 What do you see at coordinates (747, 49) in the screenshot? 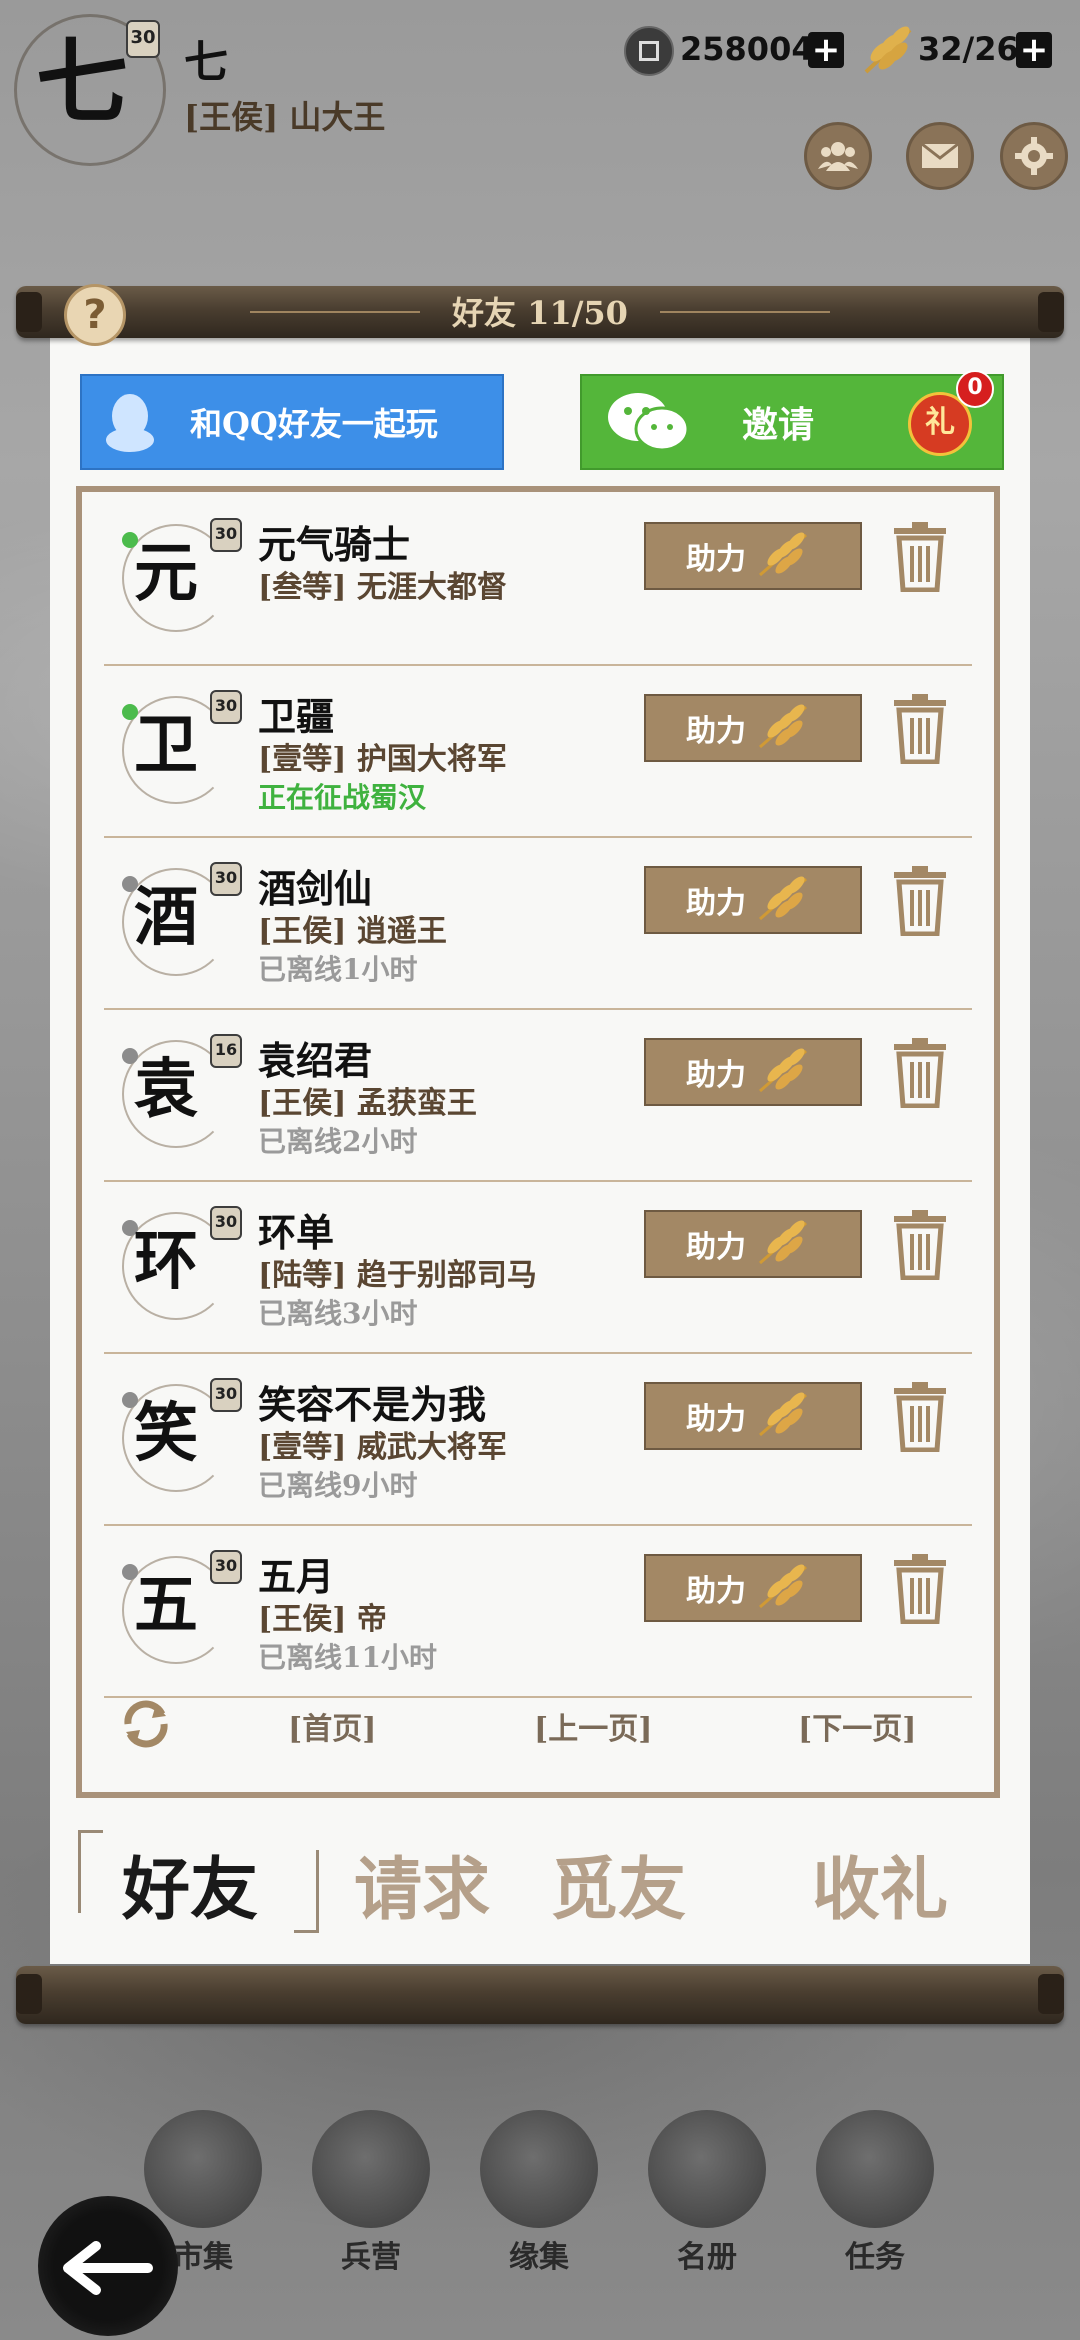
I see `coin-count: 258004` at bounding box center [747, 49].